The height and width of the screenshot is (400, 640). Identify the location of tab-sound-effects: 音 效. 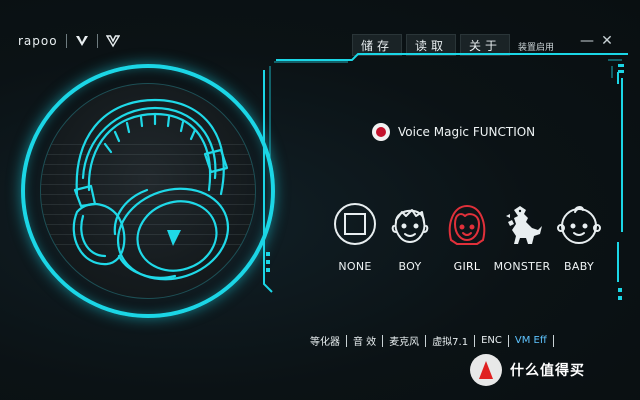
(364, 340).